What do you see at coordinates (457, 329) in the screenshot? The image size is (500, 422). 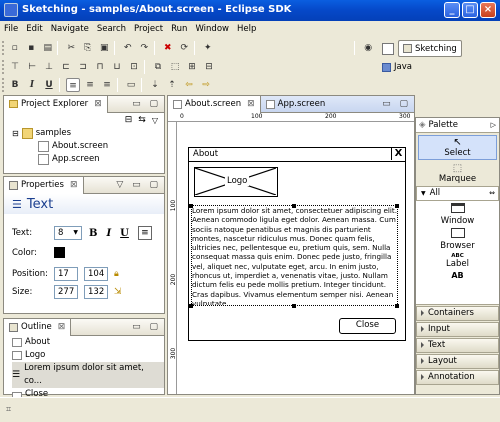 I see `palette-drawer-input: Input` at bounding box center [457, 329].